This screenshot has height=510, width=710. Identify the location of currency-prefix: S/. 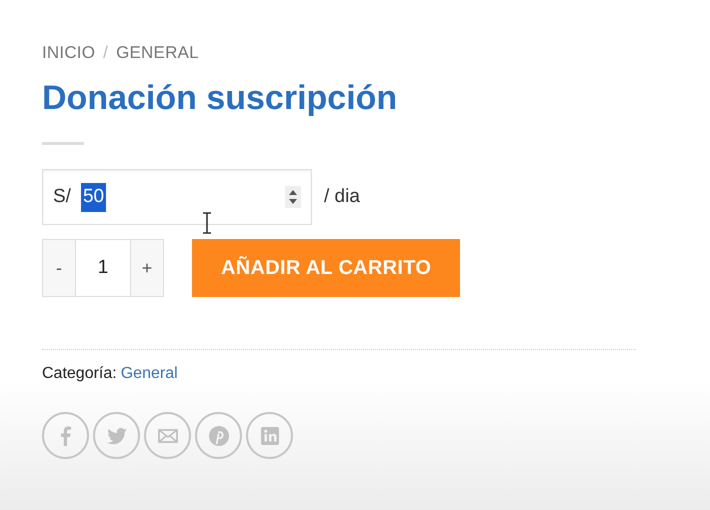
(62, 197).